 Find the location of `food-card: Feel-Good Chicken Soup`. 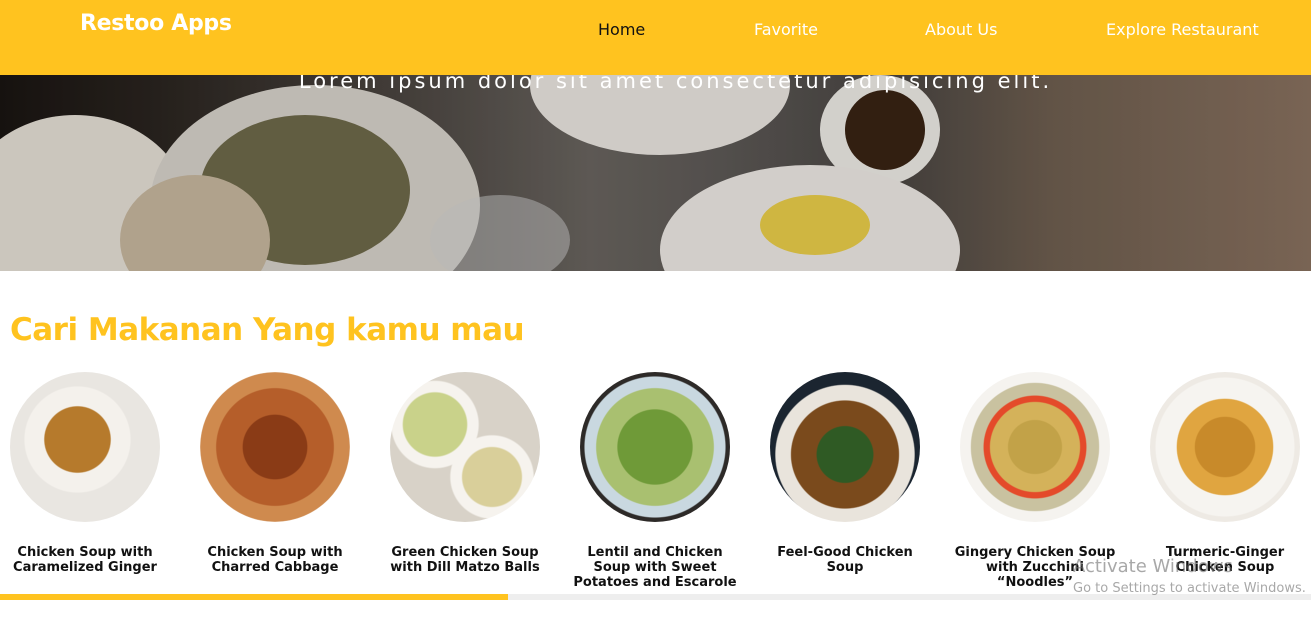

food-card: Feel-Good Chicken Soup is located at coordinates (845, 473).